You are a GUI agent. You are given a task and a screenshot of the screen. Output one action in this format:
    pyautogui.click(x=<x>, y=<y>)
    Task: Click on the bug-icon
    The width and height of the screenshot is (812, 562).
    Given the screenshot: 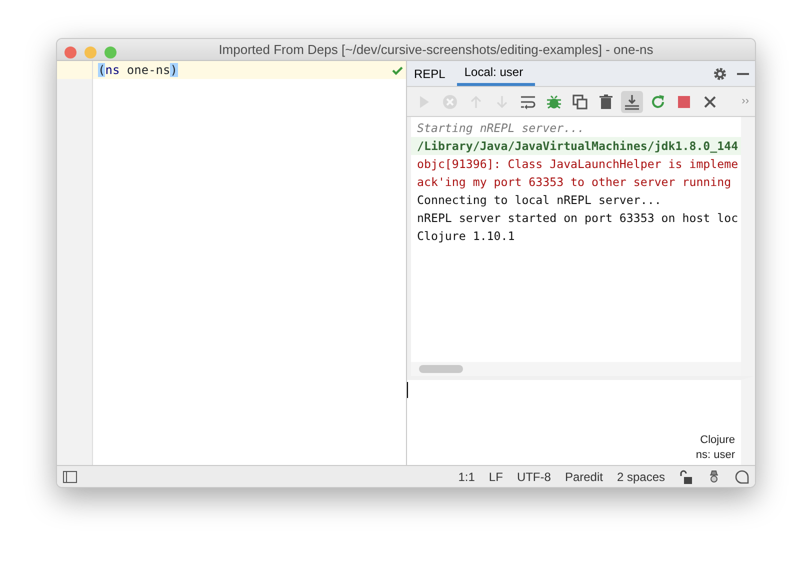 What is the action you would take?
    pyautogui.click(x=554, y=102)
    